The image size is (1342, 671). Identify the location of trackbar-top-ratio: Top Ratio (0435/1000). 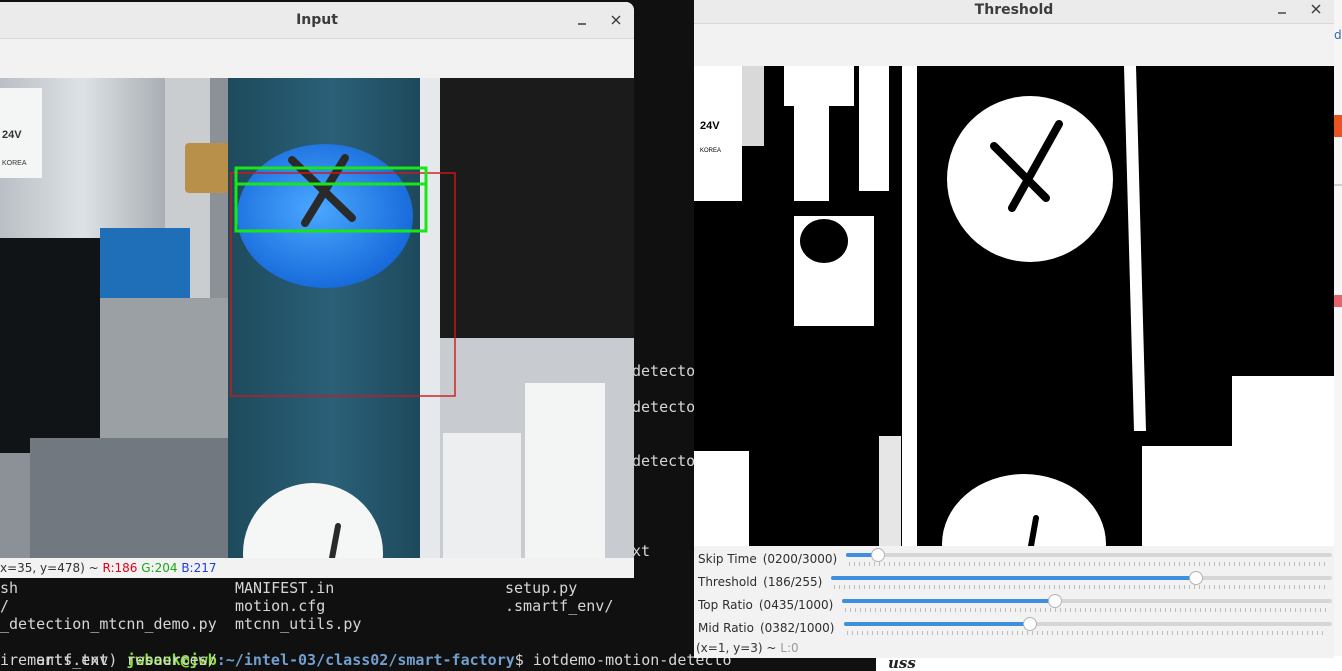
(1014, 605).